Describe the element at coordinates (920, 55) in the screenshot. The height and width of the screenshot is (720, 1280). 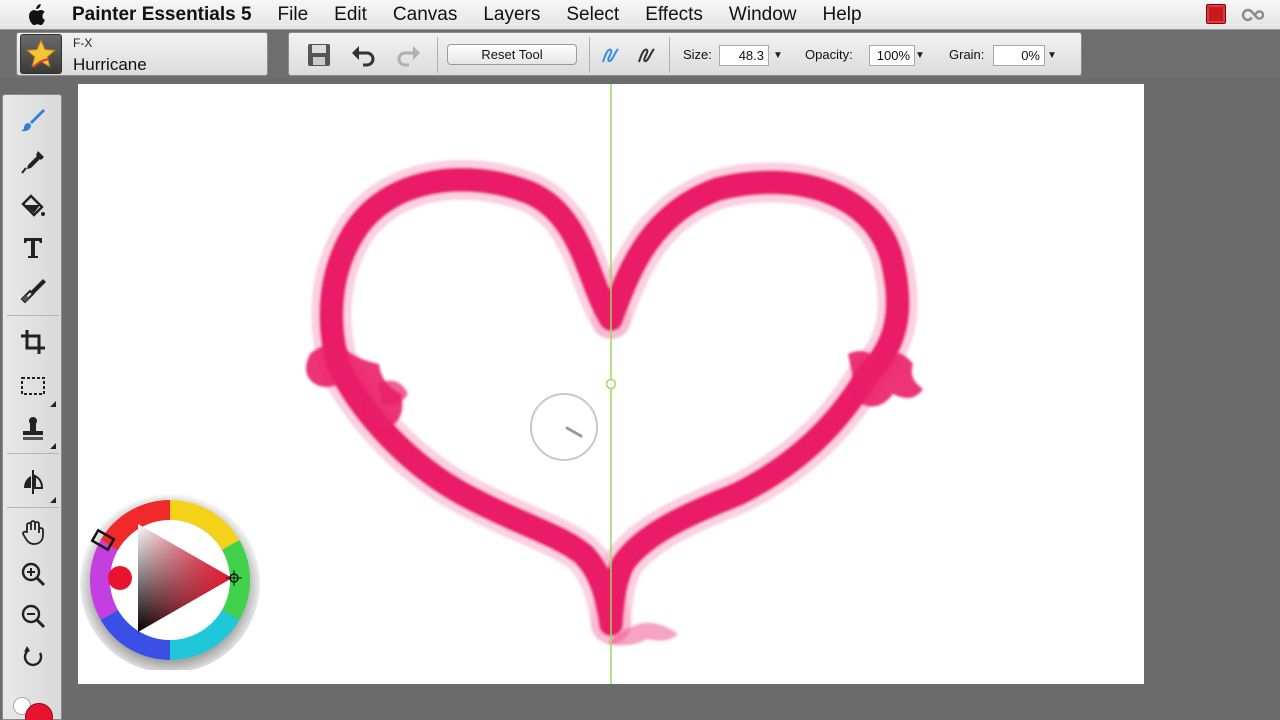
I see `opacity-dropdown-arrow: ▼` at that location.